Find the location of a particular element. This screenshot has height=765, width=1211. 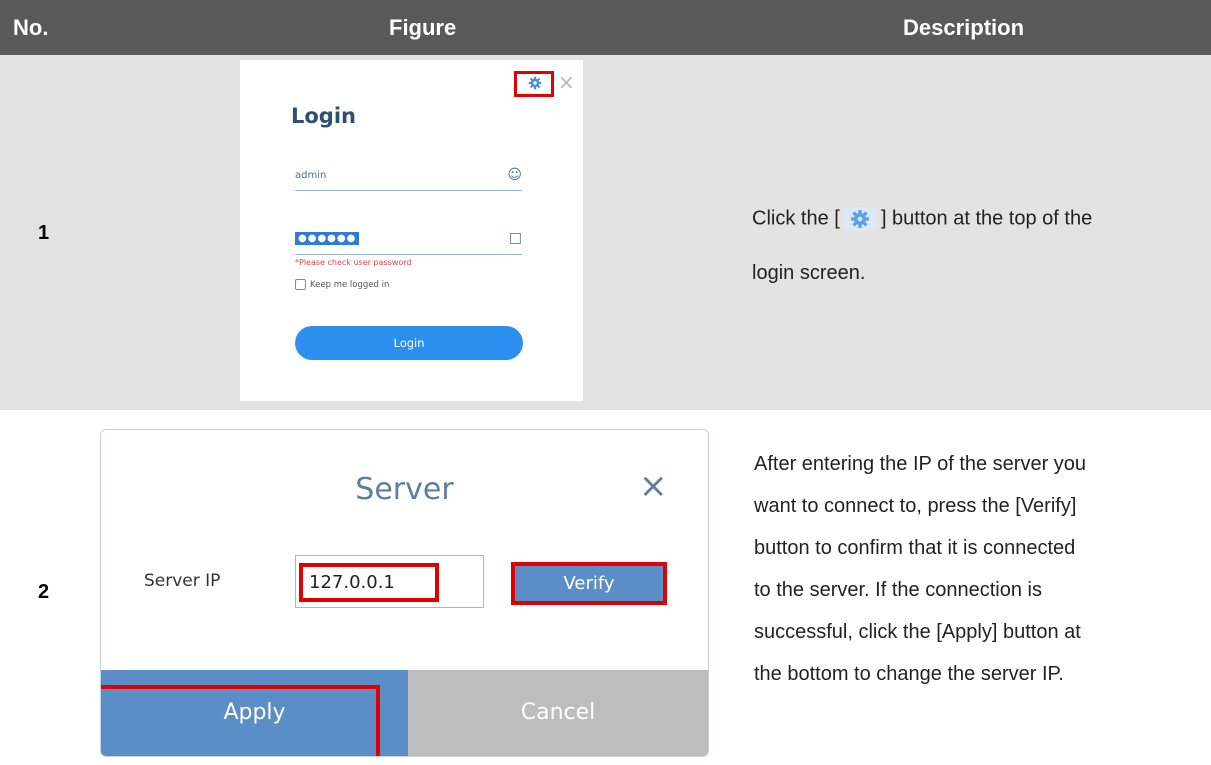

user-icon: ☺ is located at coordinates (514, 175).